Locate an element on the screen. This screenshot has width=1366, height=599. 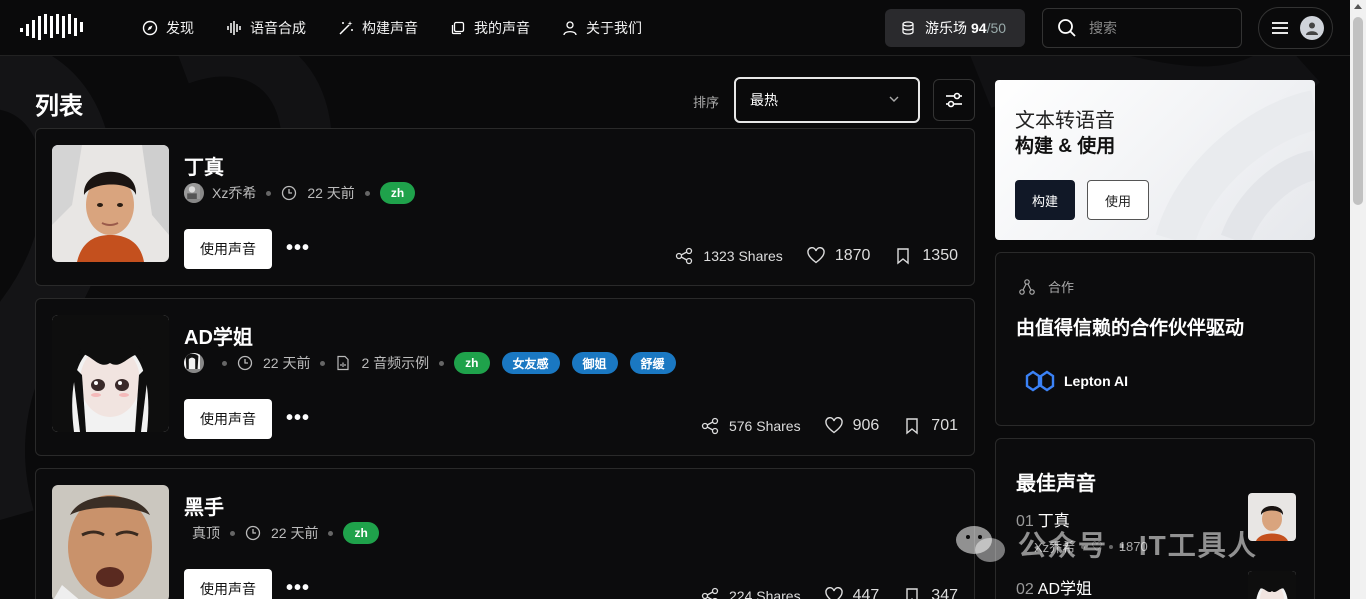
save-stat: 1350 is located at coordinates (926, 256).